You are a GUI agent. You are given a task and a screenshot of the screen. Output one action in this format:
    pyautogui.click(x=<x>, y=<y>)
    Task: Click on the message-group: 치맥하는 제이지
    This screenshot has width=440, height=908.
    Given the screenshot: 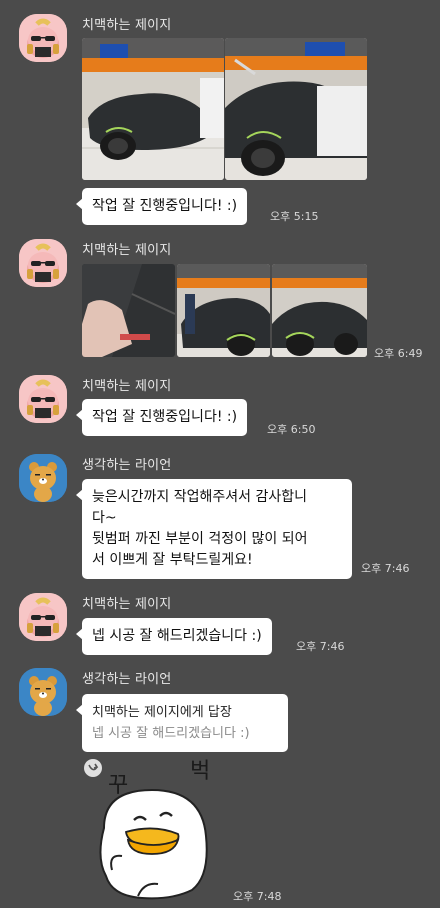 What is the action you would take?
    pyautogui.click(x=220, y=301)
    